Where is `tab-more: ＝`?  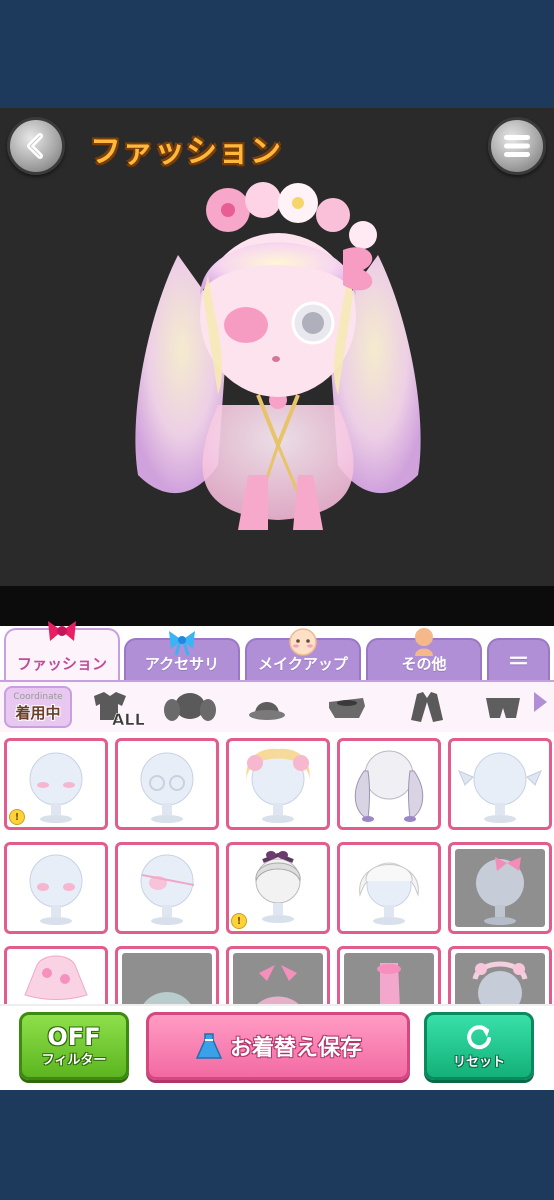 tab-more: ＝ is located at coordinates (518, 659).